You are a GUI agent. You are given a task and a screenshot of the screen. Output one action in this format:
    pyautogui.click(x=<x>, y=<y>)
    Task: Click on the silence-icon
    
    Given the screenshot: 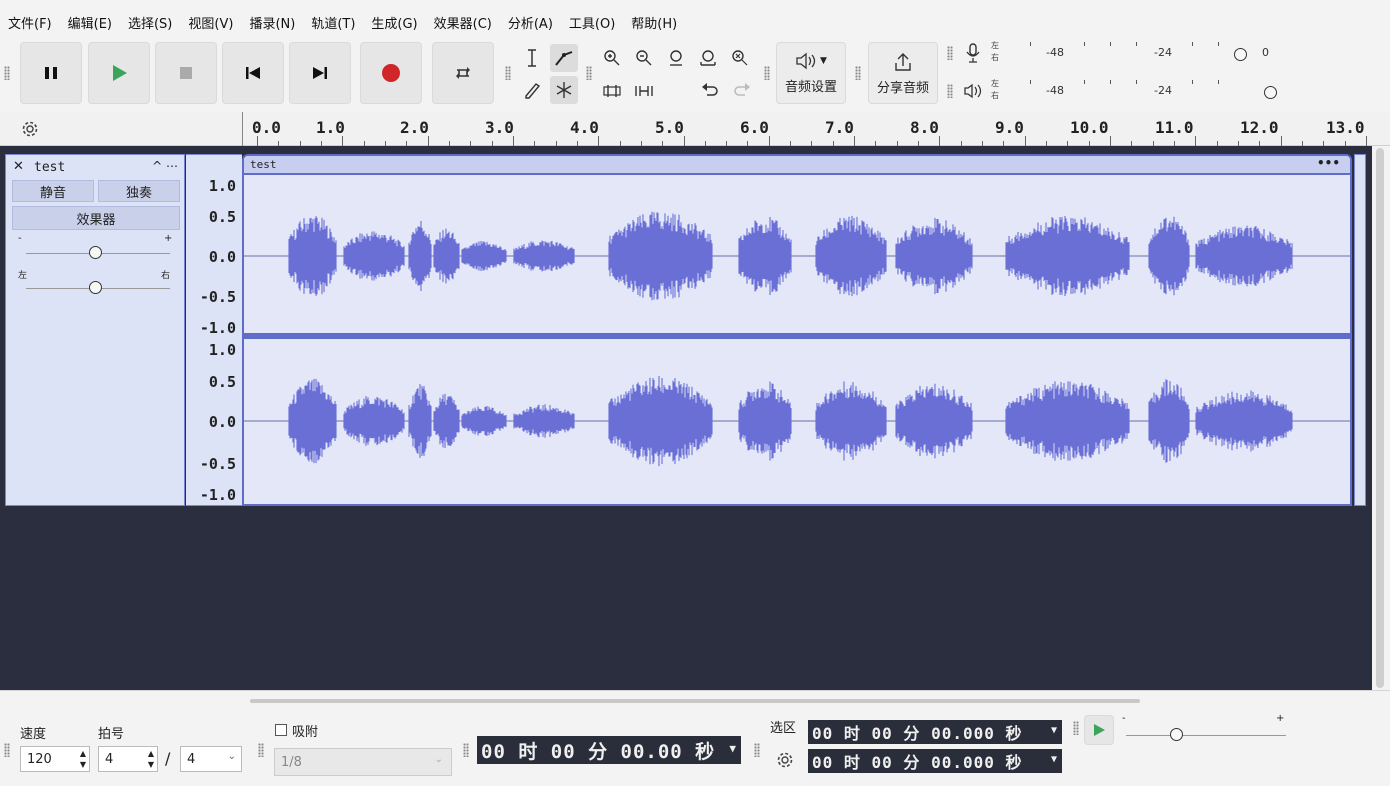 What is the action you would take?
    pyautogui.click(x=644, y=91)
    